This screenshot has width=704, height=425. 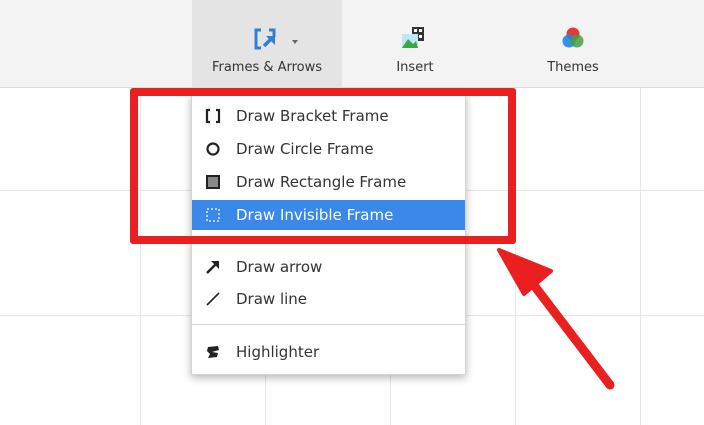 What do you see at coordinates (556, 319) in the screenshot?
I see `annotation-arrow-icon` at bounding box center [556, 319].